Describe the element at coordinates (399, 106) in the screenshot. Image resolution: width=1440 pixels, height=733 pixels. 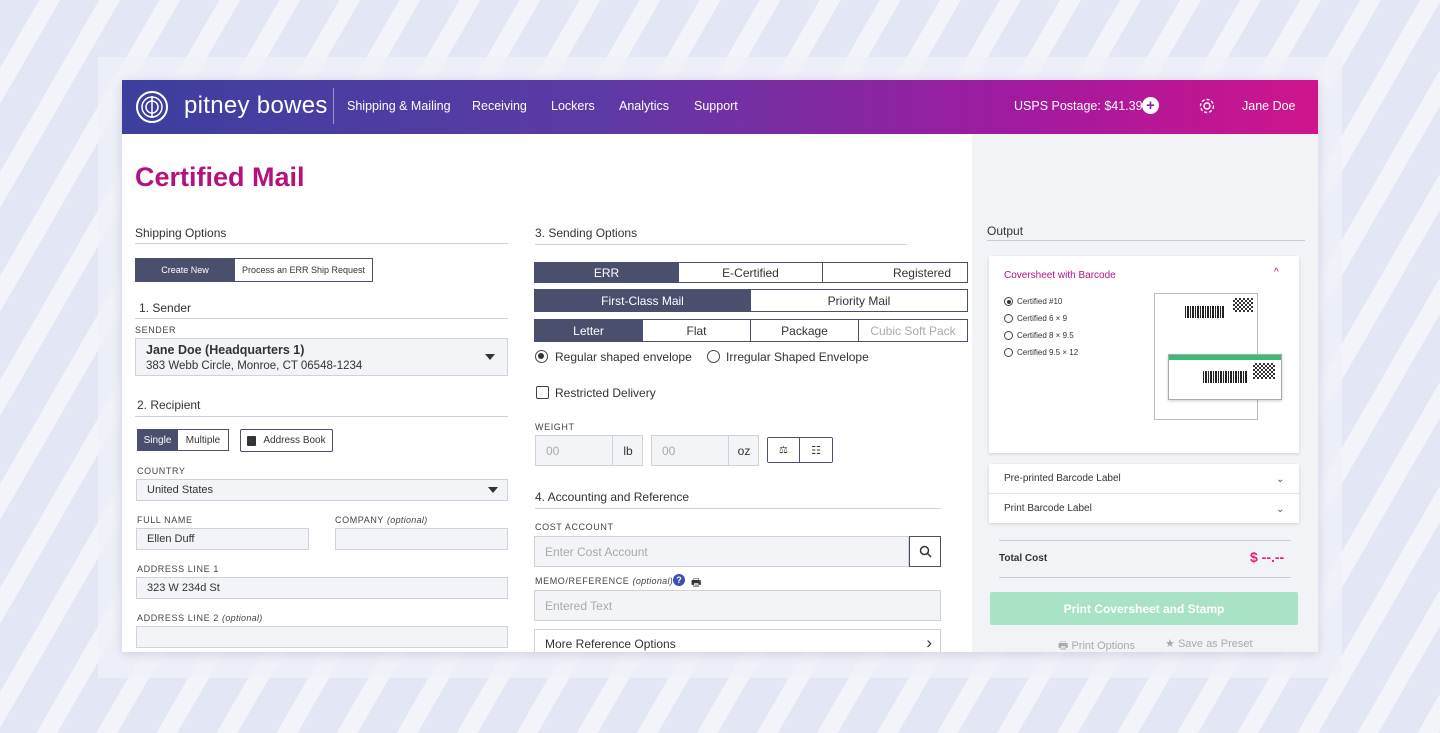
I see `nav-shipping-mailing: Shipping & Mailing` at that location.